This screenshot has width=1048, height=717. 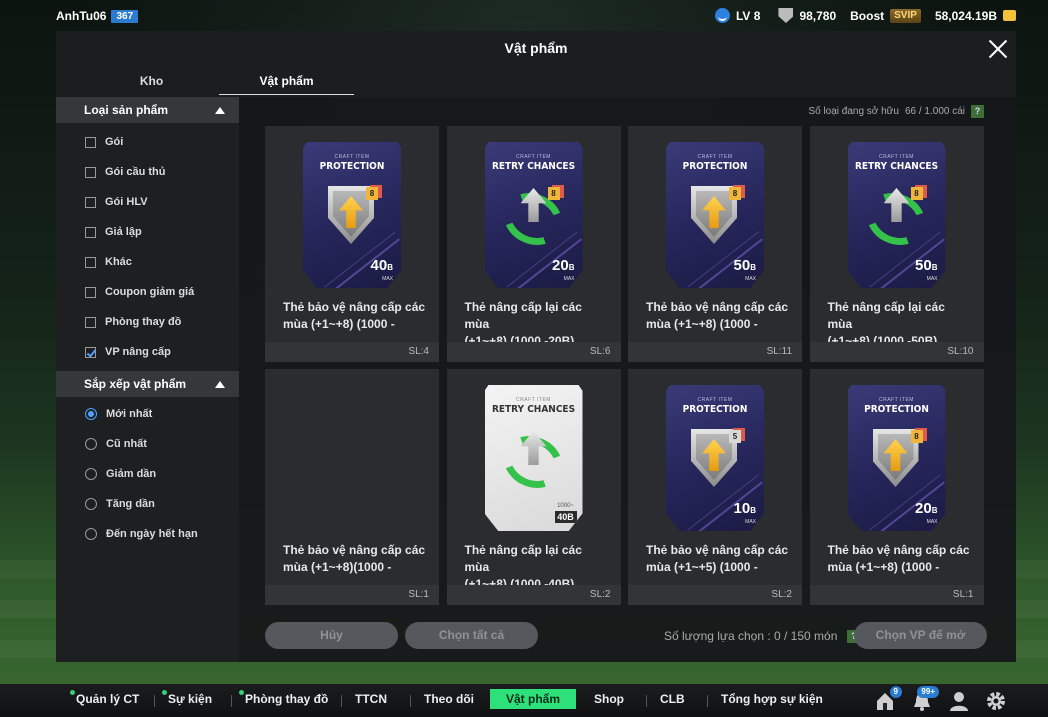 What do you see at coordinates (371, 699) in the screenshot?
I see `nav-item: TTCN` at bounding box center [371, 699].